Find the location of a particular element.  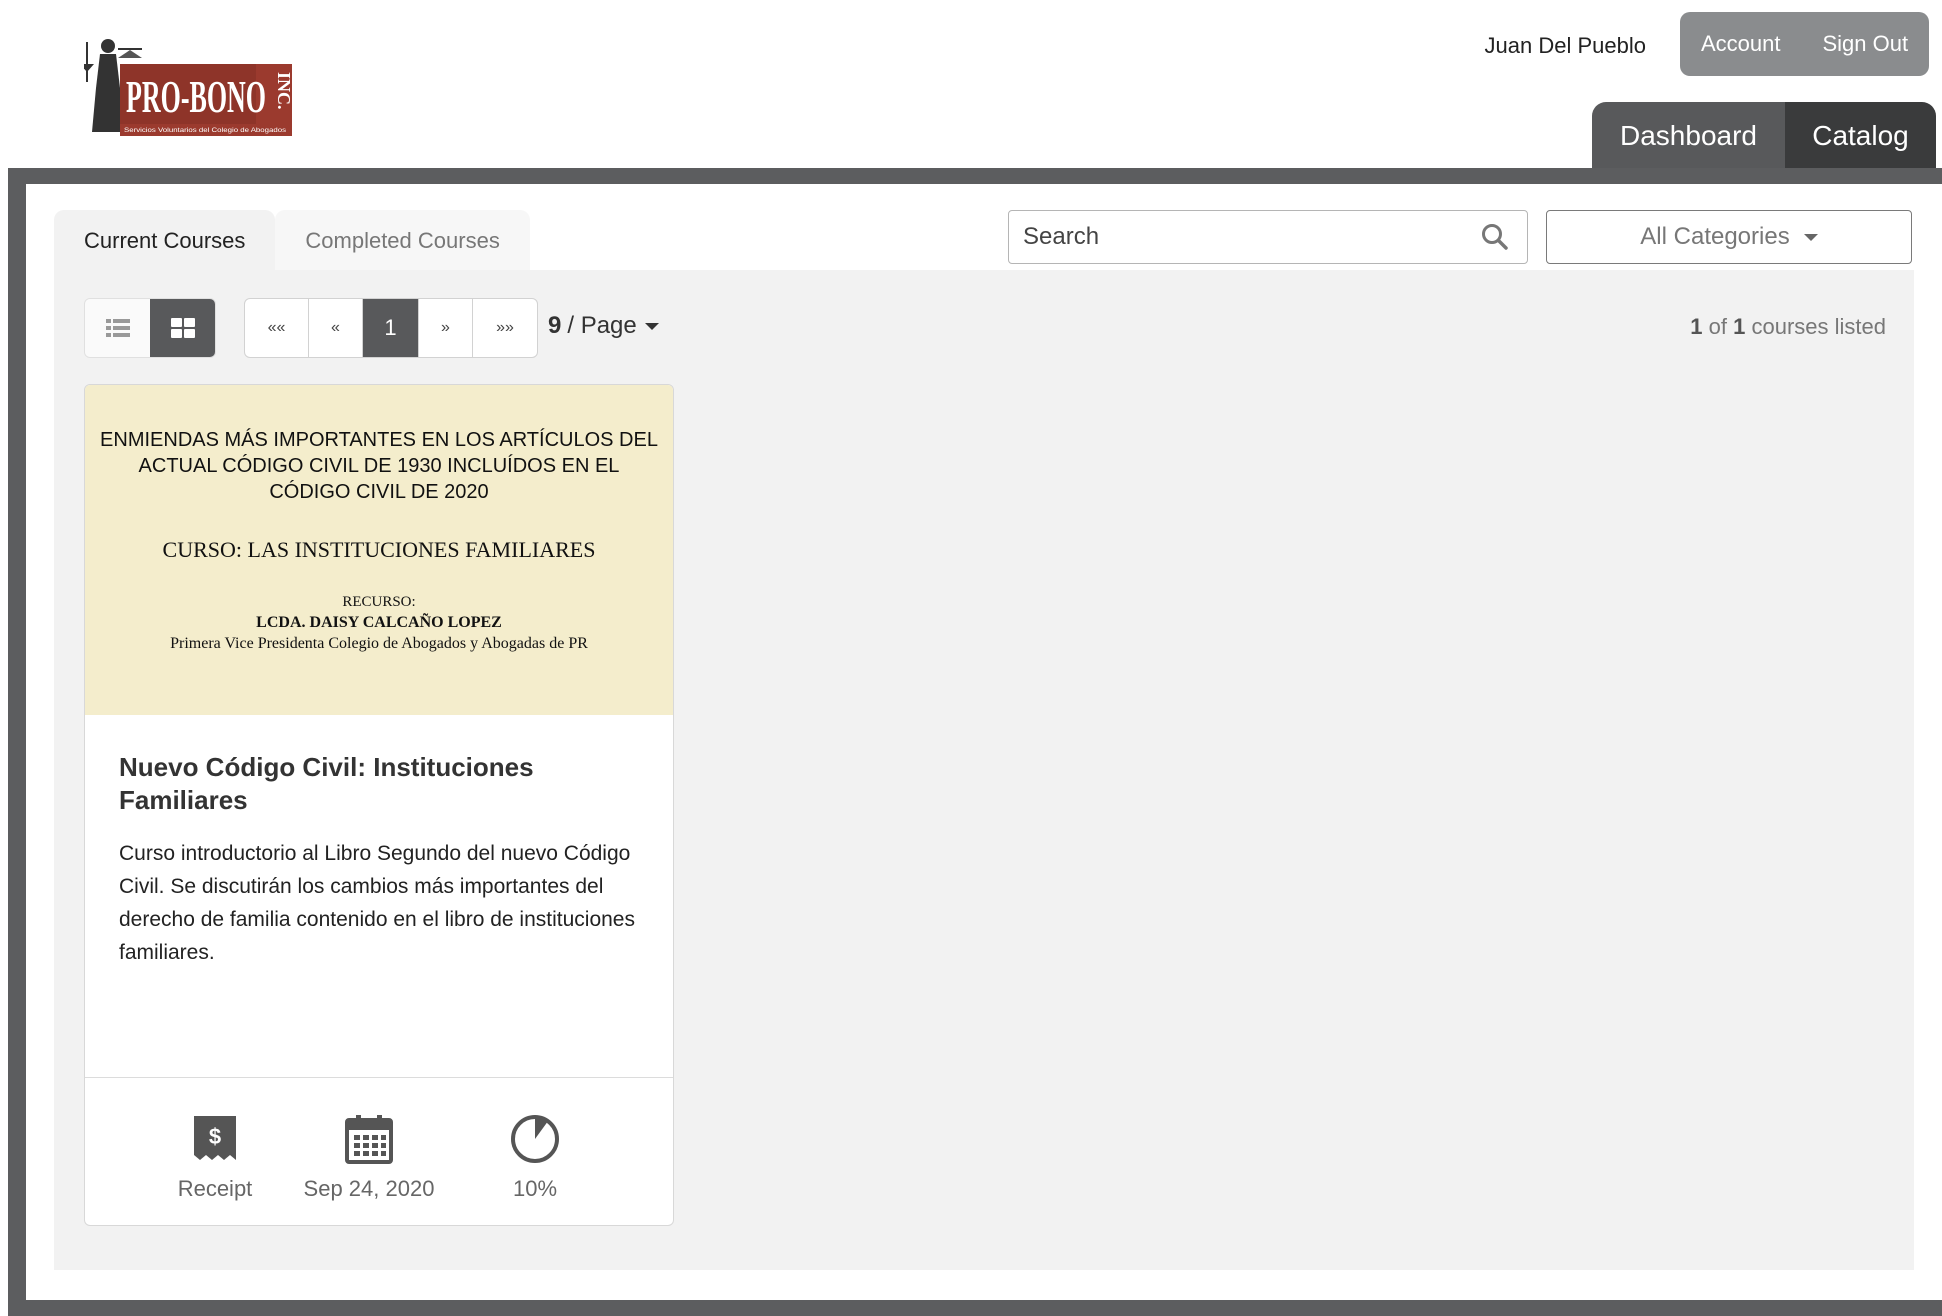

listed-suffix: courses listed is located at coordinates (1818, 326).